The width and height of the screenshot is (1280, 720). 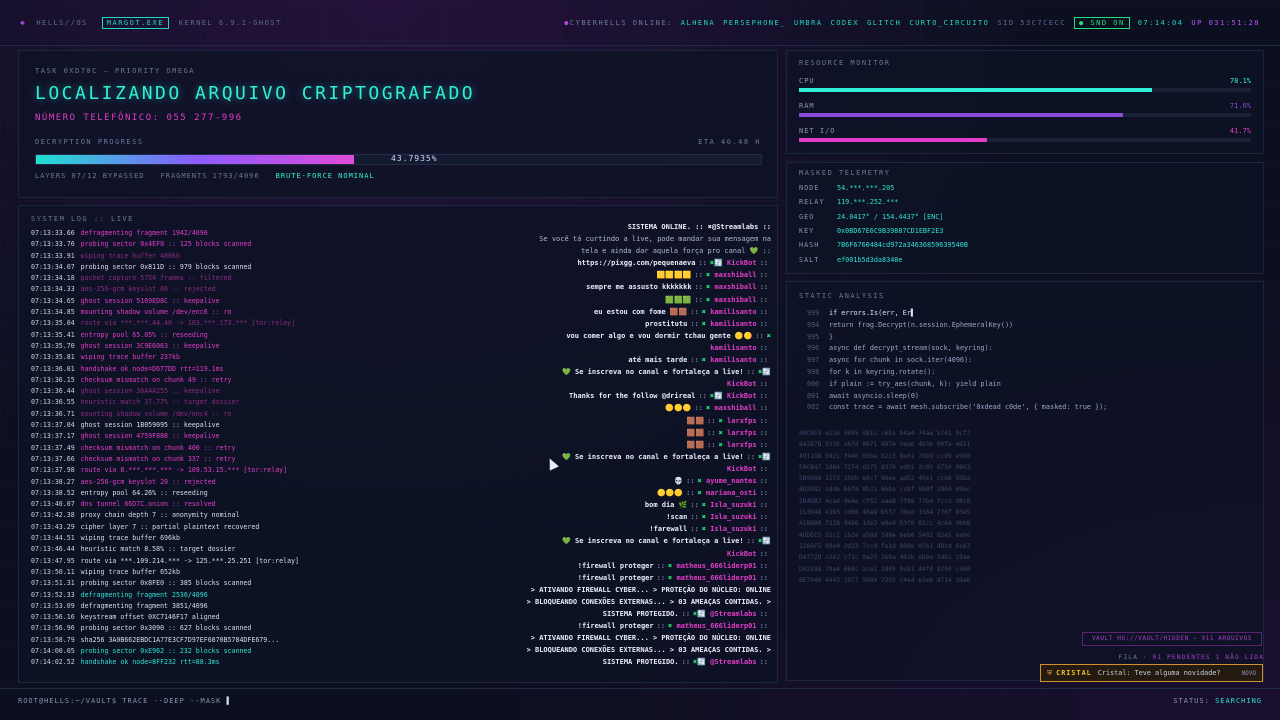 What do you see at coordinates (813, 371) in the screenshot?
I see `line-number: 998` at bounding box center [813, 371].